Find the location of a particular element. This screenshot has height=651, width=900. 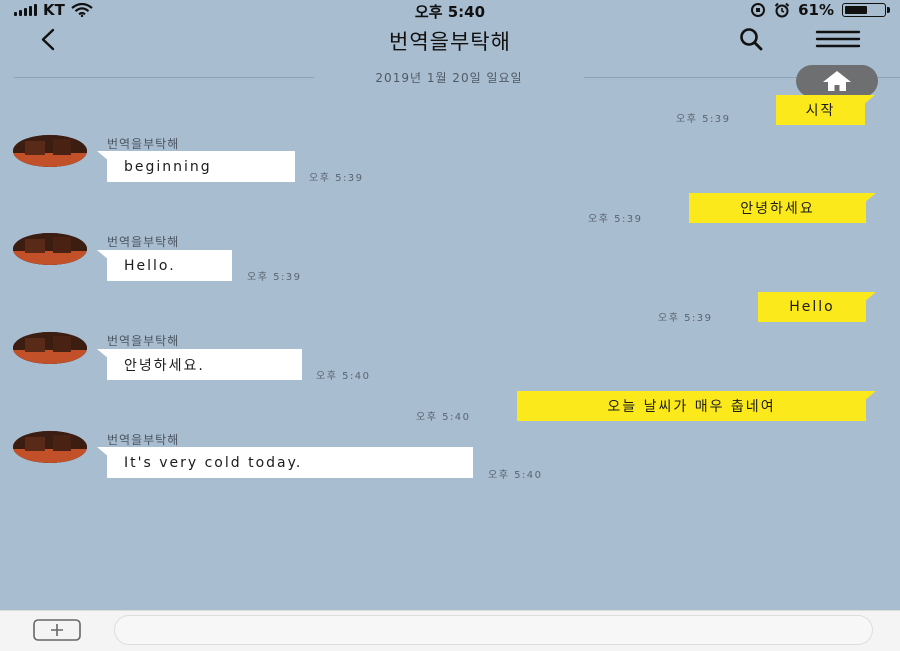

message-composer is located at coordinates (450, 630).